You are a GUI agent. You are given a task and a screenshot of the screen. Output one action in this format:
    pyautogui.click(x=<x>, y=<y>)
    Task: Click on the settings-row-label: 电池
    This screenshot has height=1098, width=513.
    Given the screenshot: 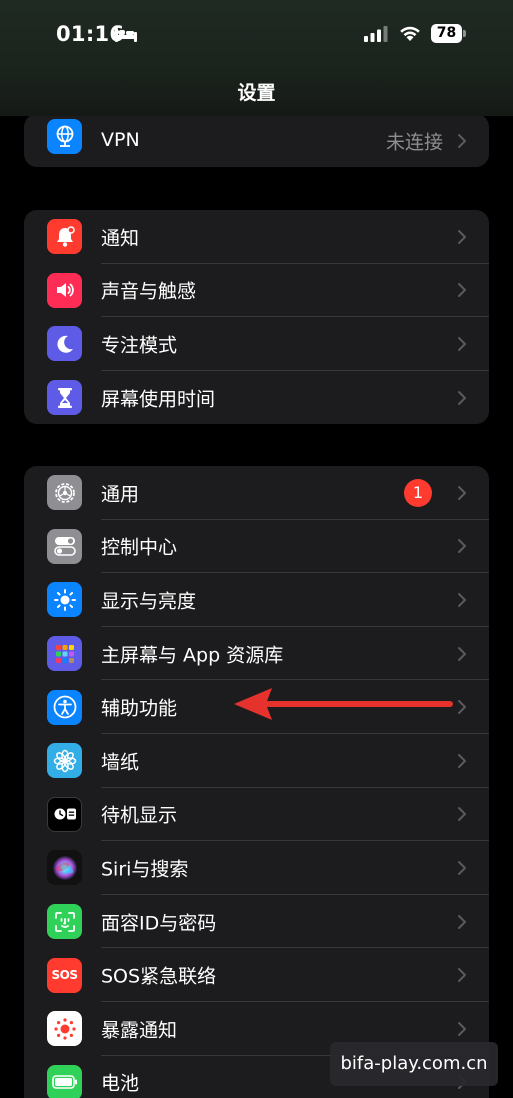 What is the action you would take?
    pyautogui.click(x=120, y=1083)
    